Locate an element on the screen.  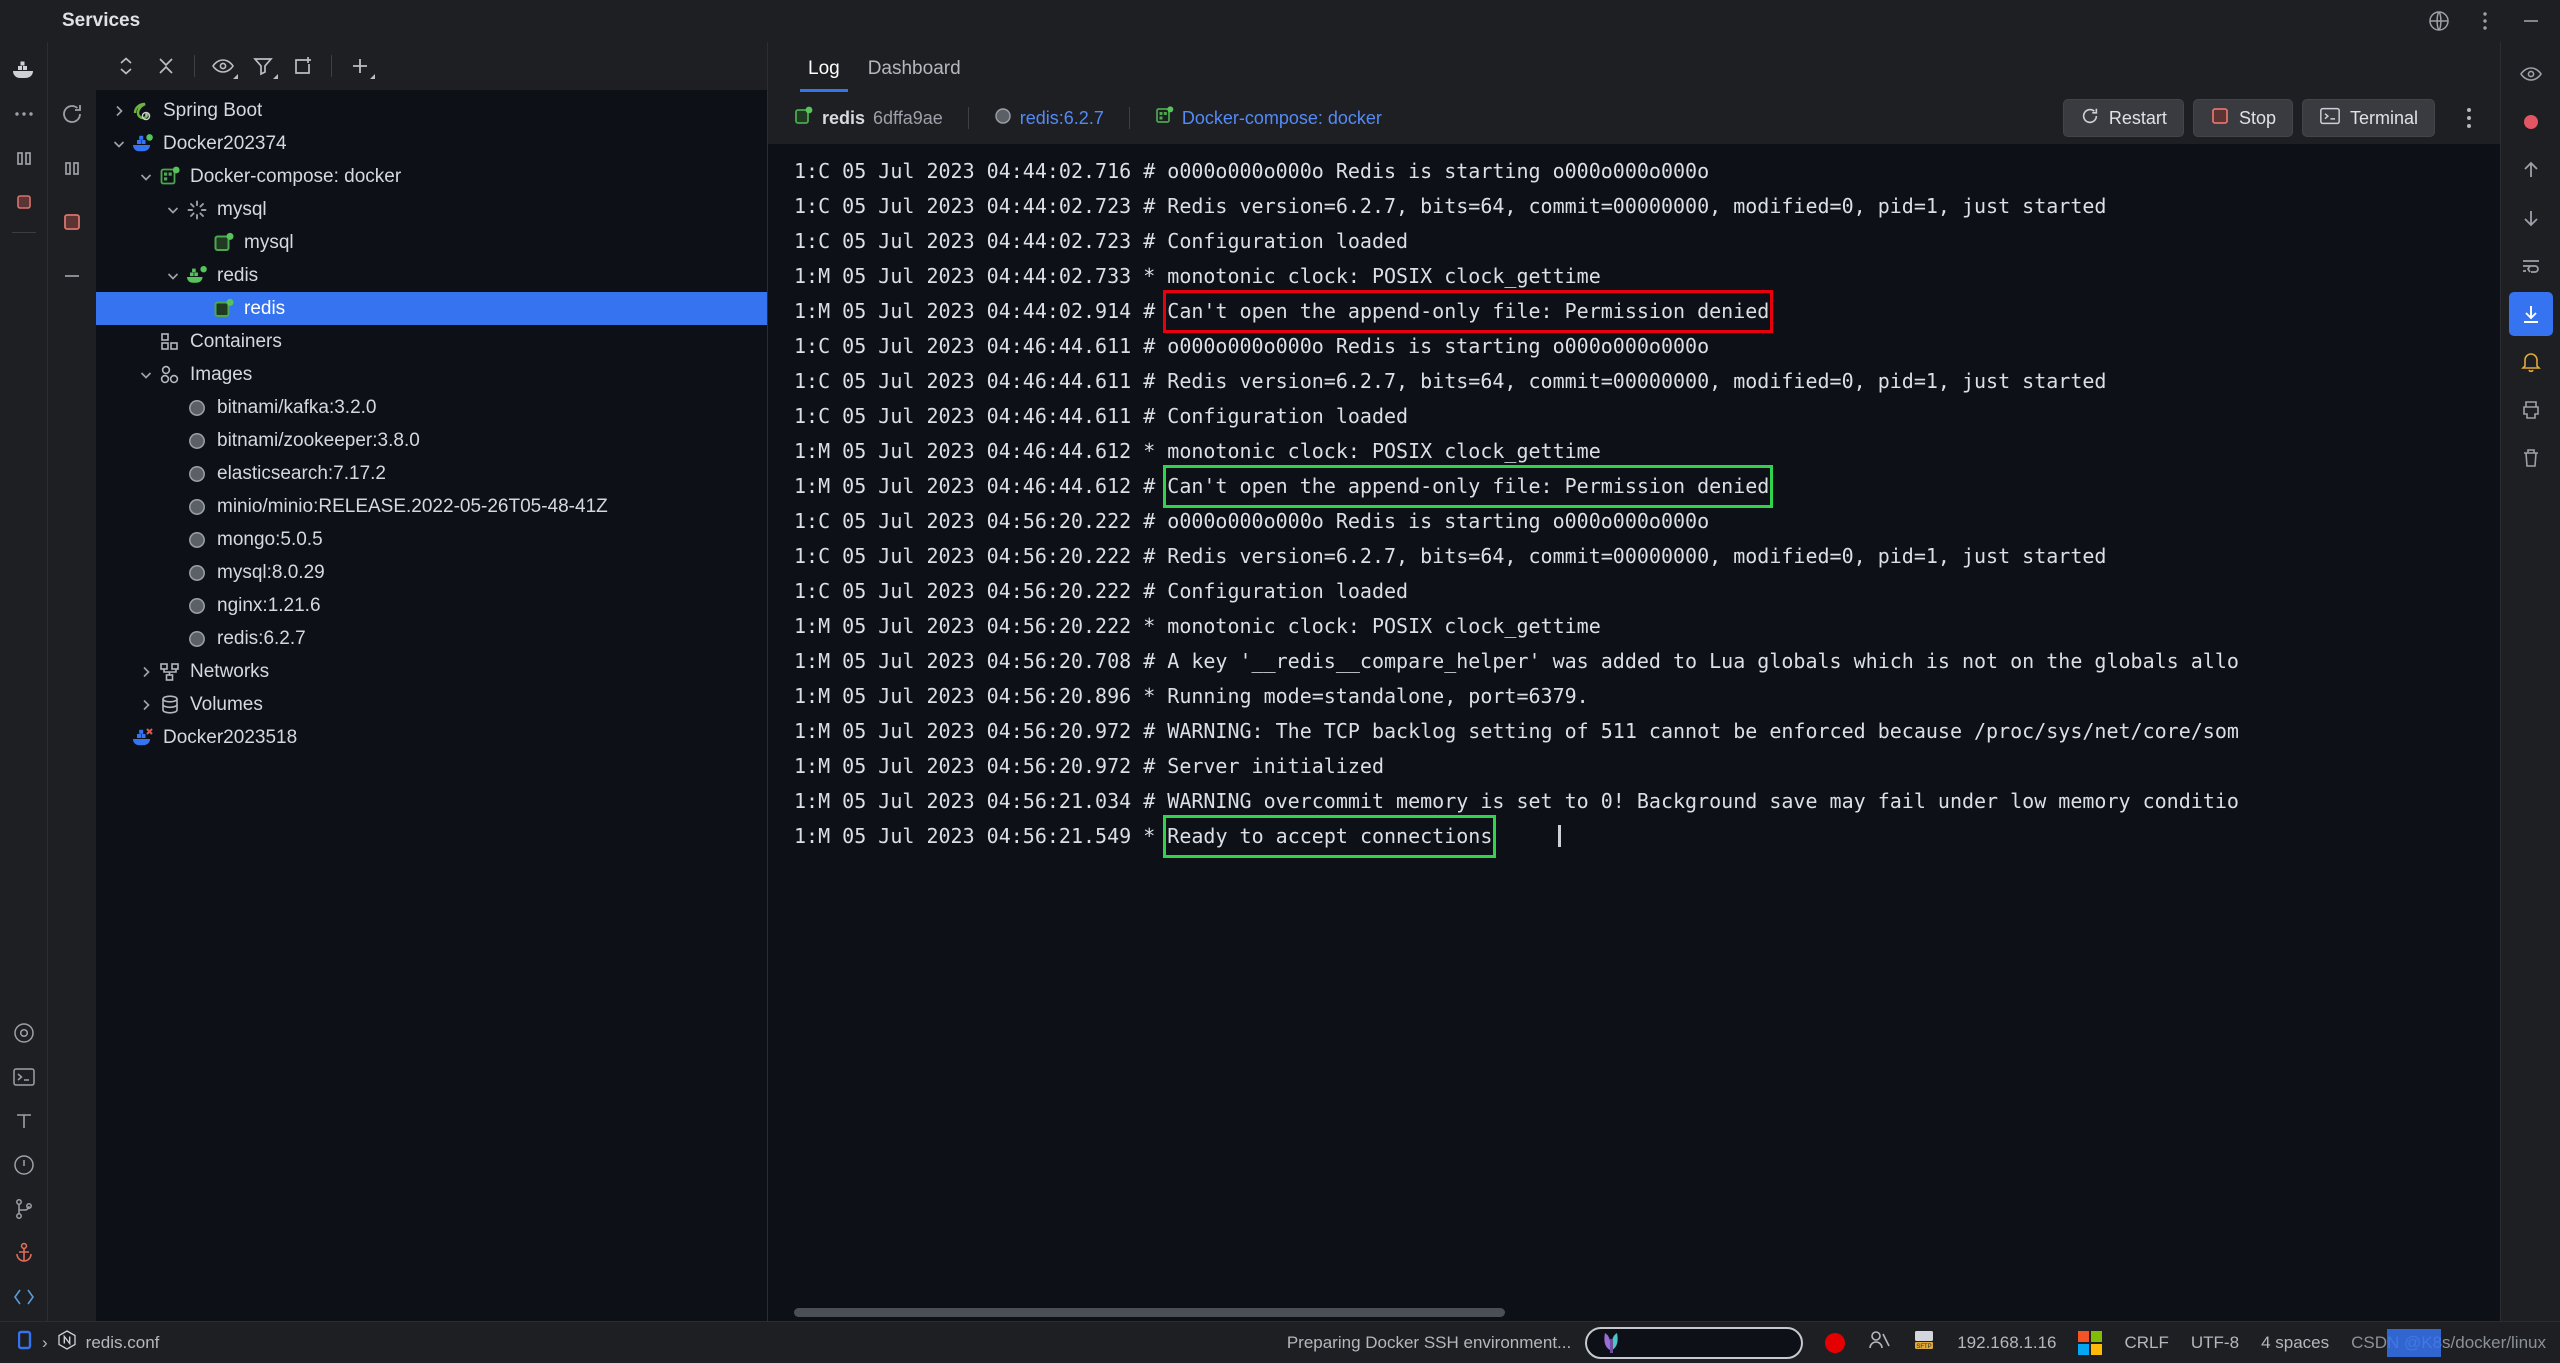
watermark: CSDN @K8s/docker/linux is located at coordinates (2448, 1342).